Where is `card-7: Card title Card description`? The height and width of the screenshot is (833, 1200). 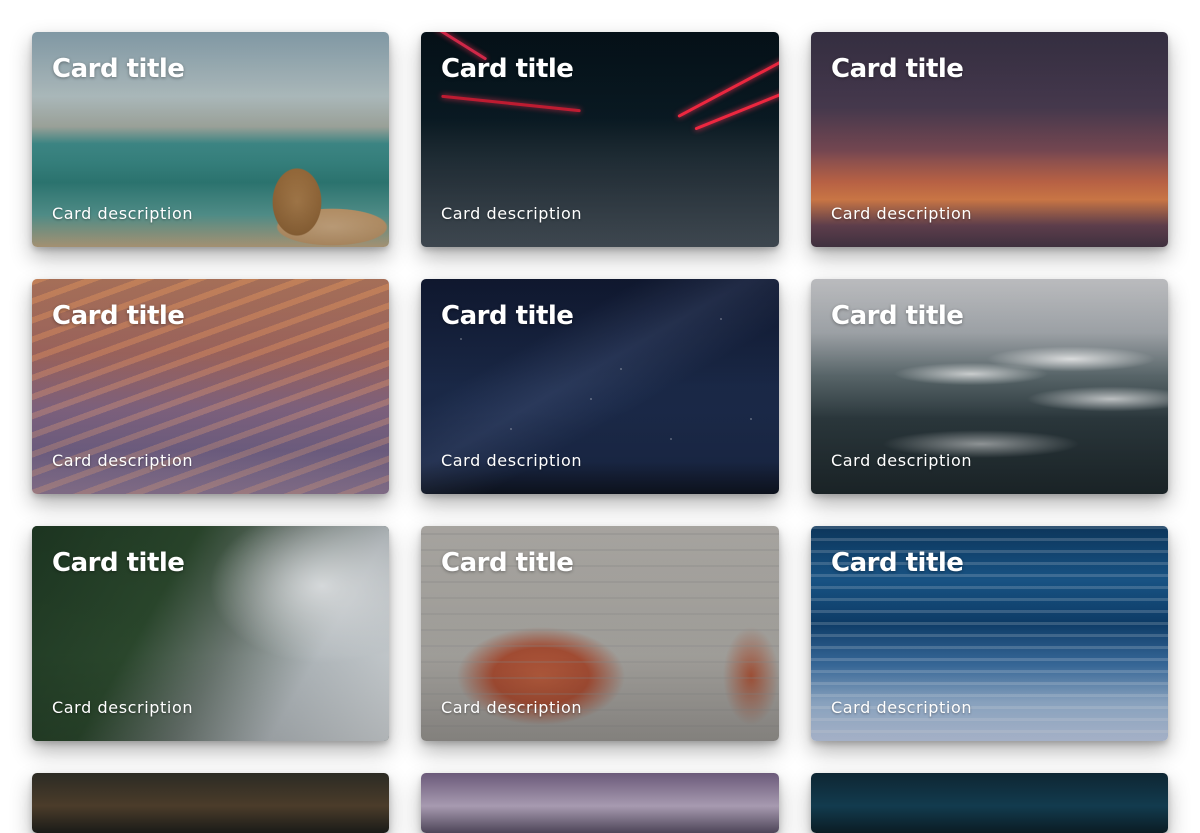
card-7: Card title Card description is located at coordinates (210, 633).